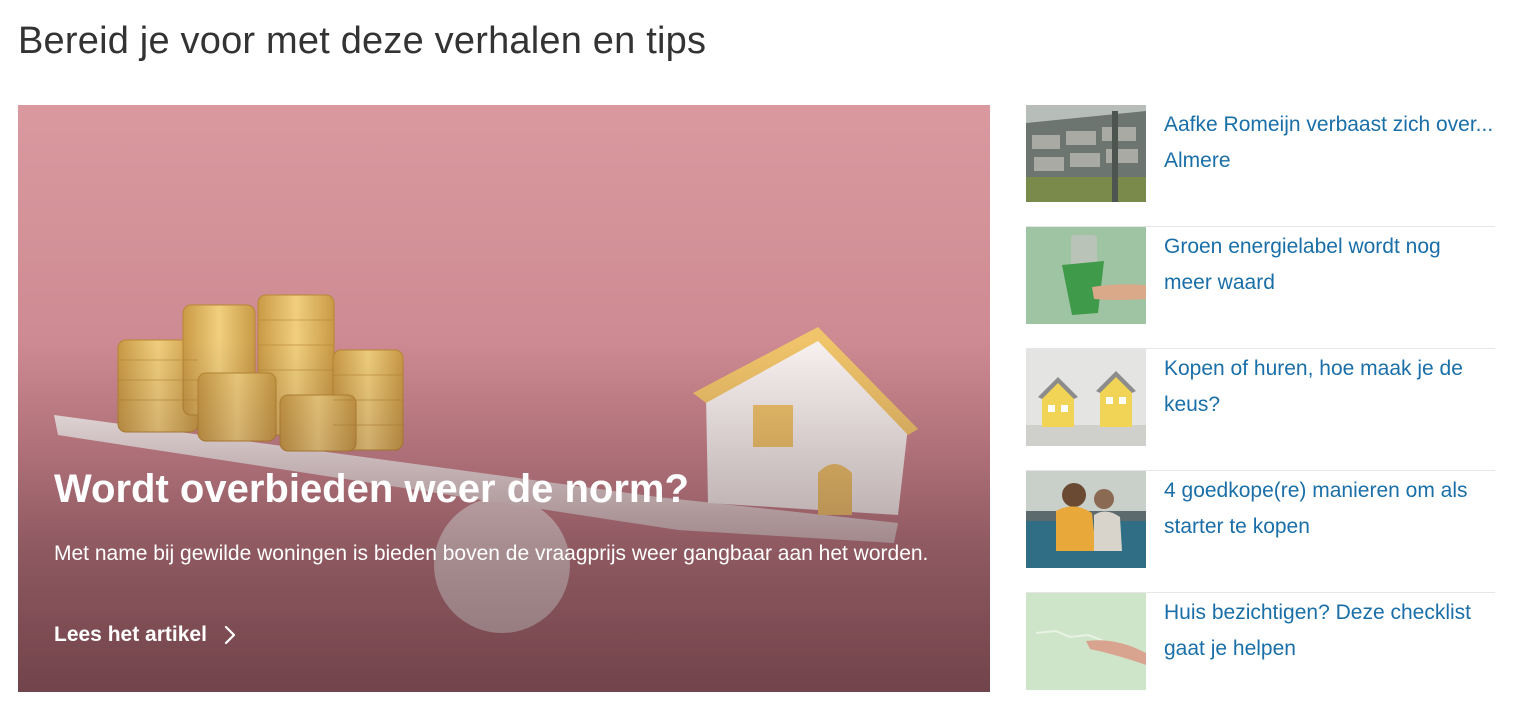  Describe the element at coordinates (1086, 397) in the screenshot. I see `two-model-houses-image` at that location.